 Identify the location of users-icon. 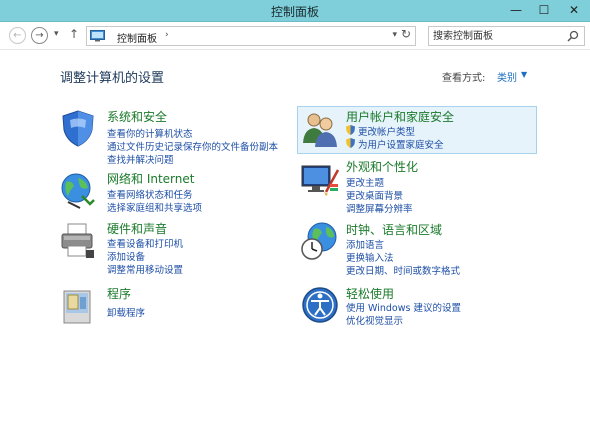
(320, 130).